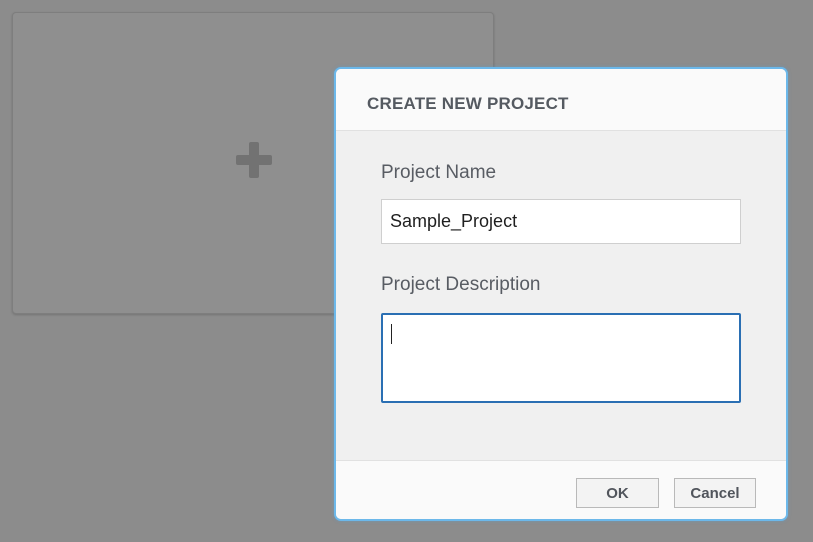 The height and width of the screenshot is (542, 813). What do you see at coordinates (439, 172) in the screenshot?
I see `project-name-label: Project Name` at bounding box center [439, 172].